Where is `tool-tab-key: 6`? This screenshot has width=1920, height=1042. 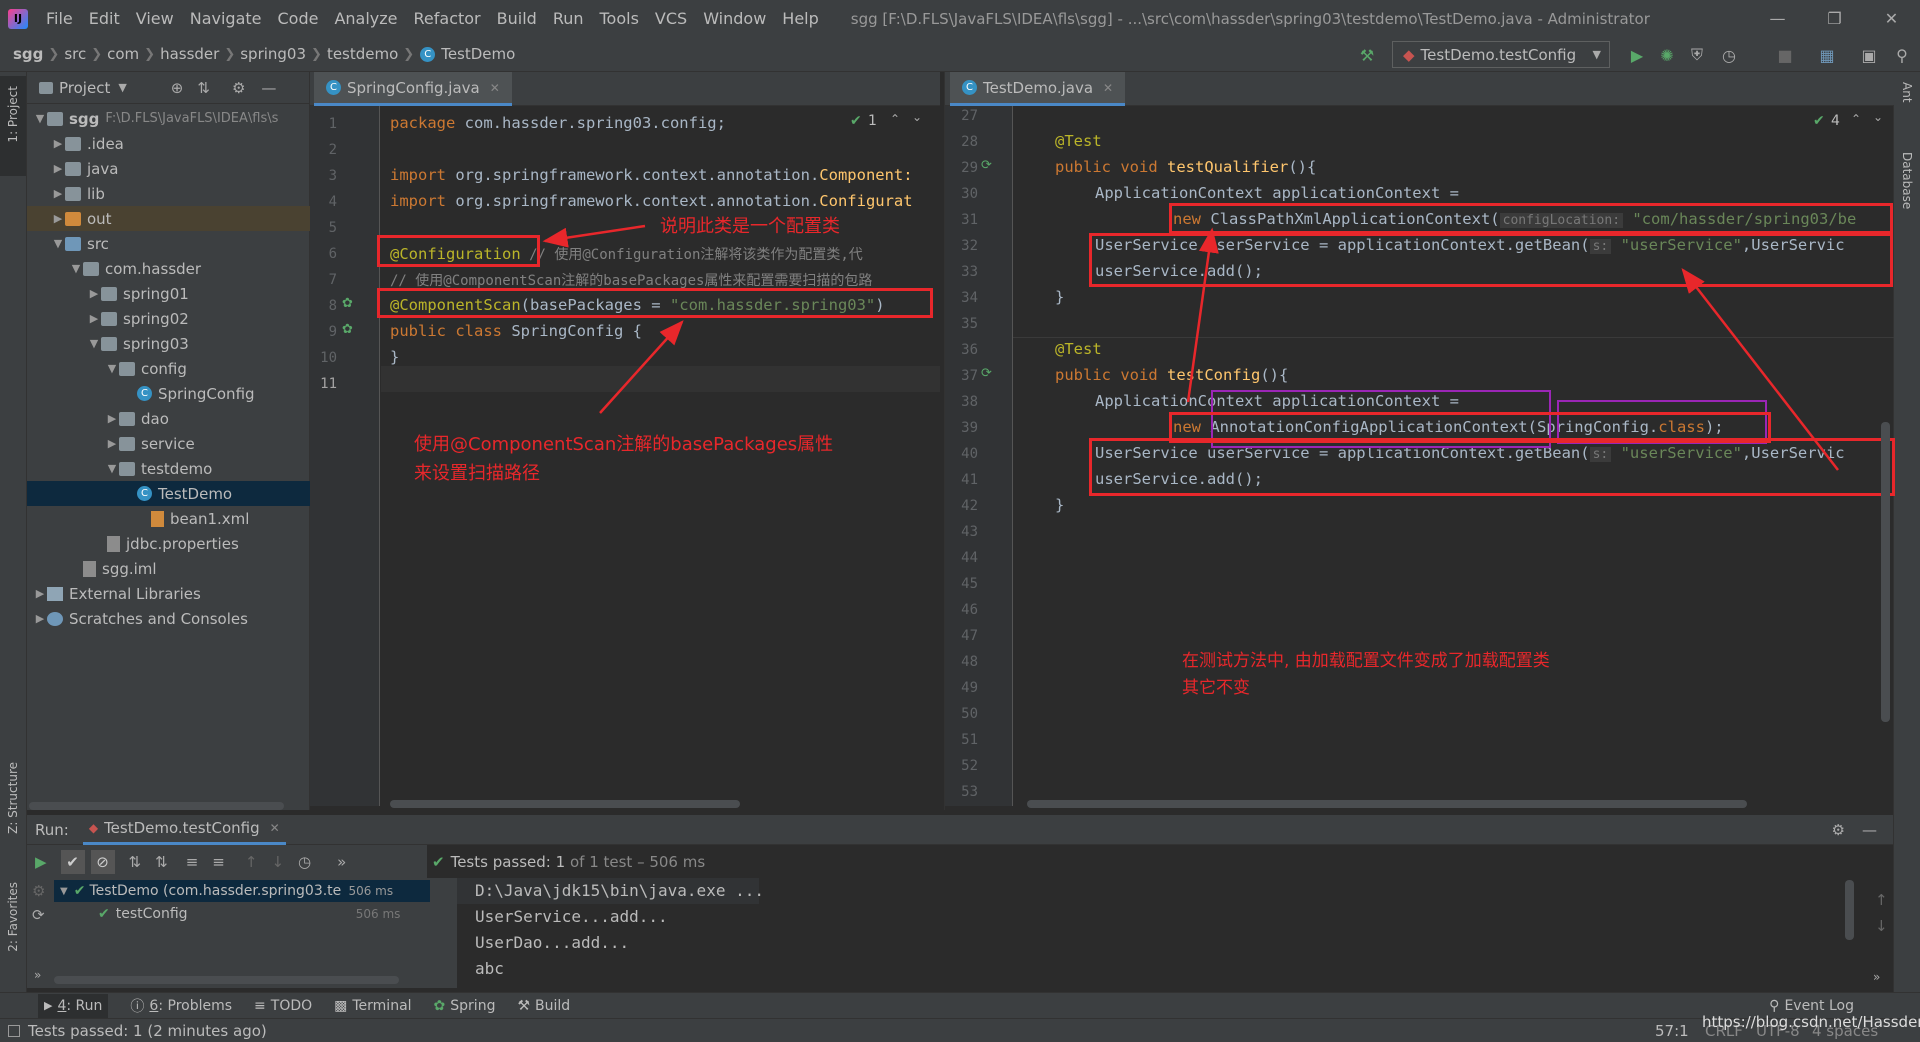 tool-tab-key: 6 is located at coordinates (154, 1005).